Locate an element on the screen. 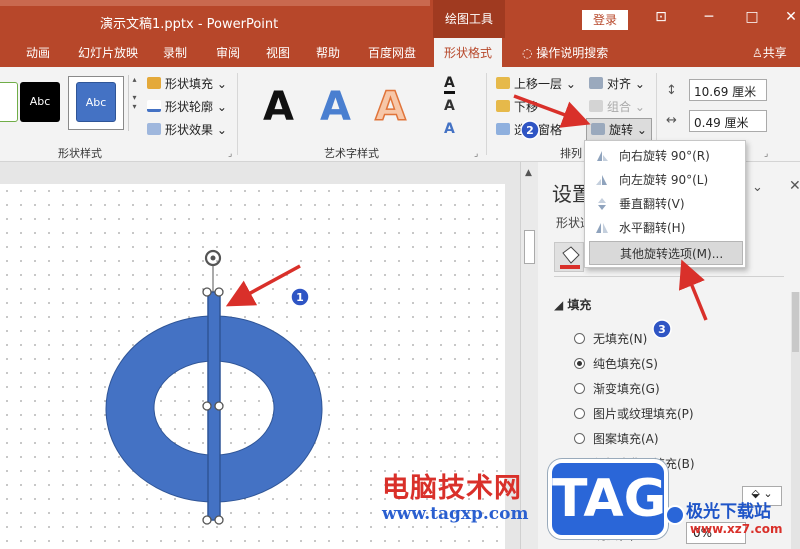 The image size is (800, 549). marker-2: 2 is located at coordinates (530, 130).